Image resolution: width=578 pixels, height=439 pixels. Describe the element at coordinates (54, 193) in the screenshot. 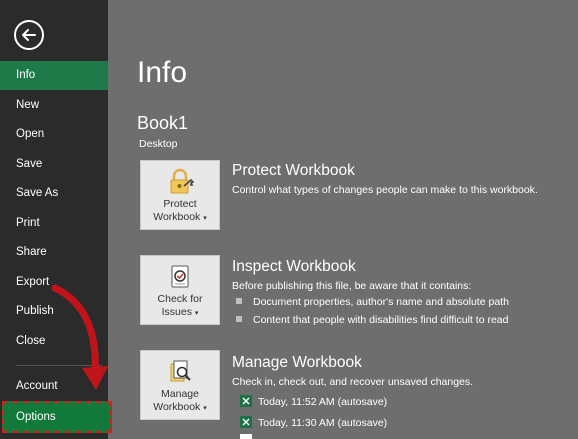

I see `nav-item-save-as: Save As` at that location.